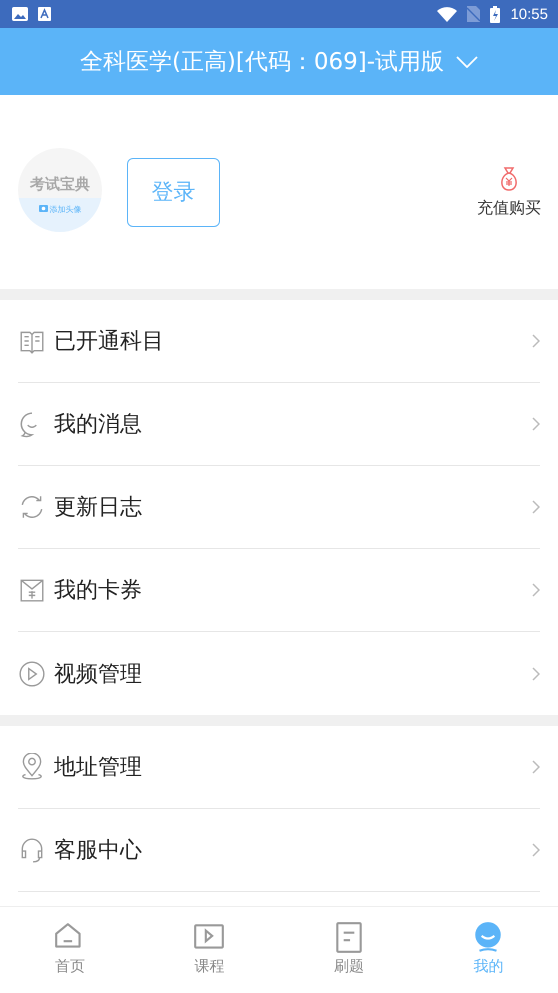  Describe the element at coordinates (279, 767) in the screenshot. I see `menu-item: 地址管理` at that location.